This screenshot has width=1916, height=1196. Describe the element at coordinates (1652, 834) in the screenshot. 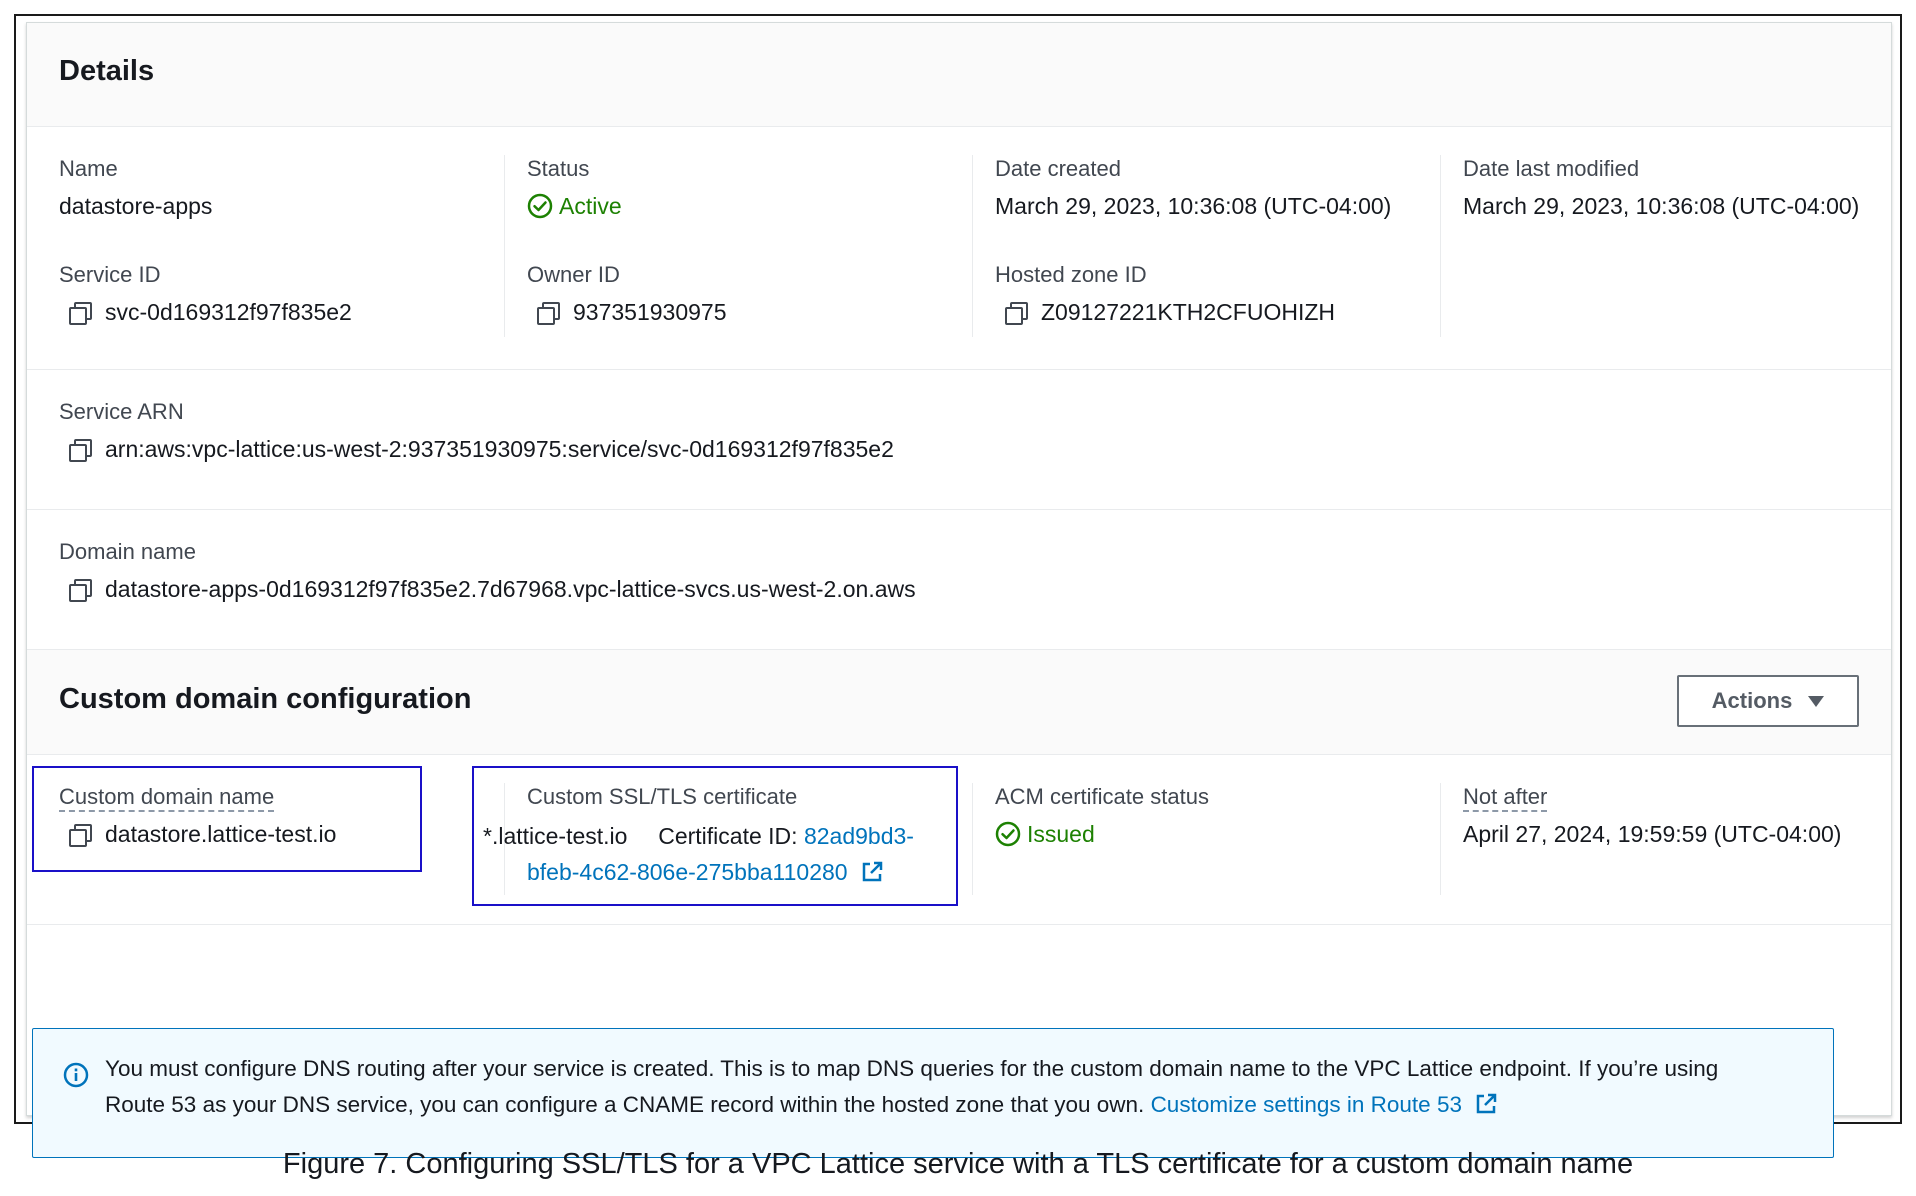

I see `not-after-value: April 27, 2024, 19:59:59 (UTC-04:00)` at that location.